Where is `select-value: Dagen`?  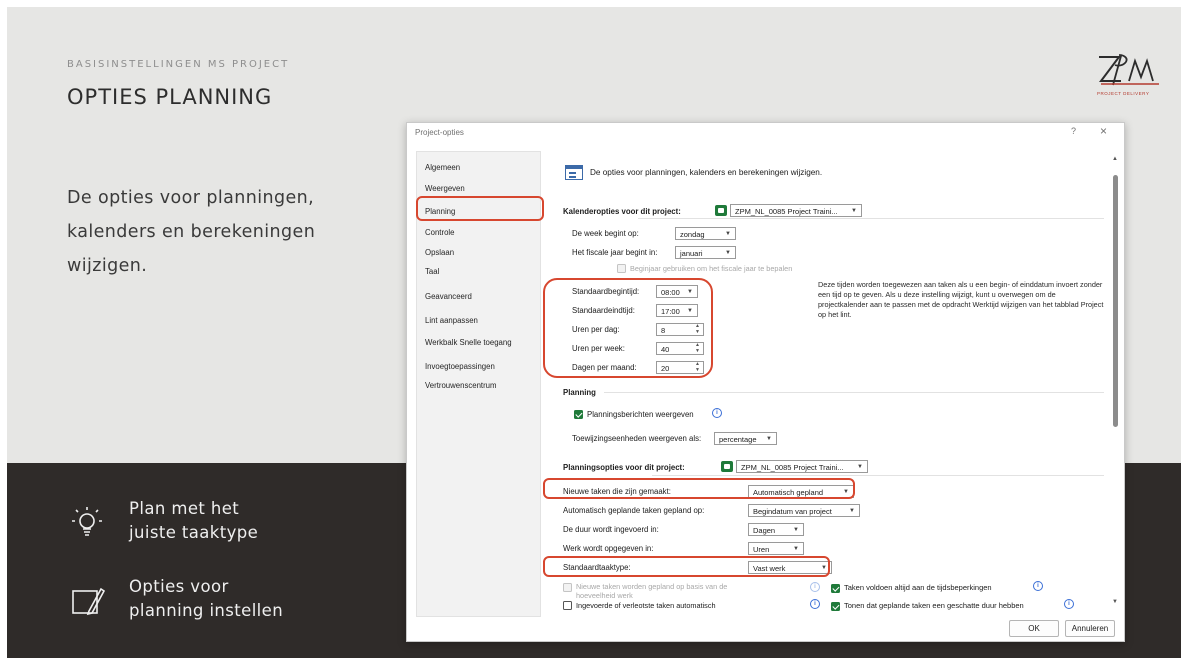 select-value: Dagen is located at coordinates (764, 530).